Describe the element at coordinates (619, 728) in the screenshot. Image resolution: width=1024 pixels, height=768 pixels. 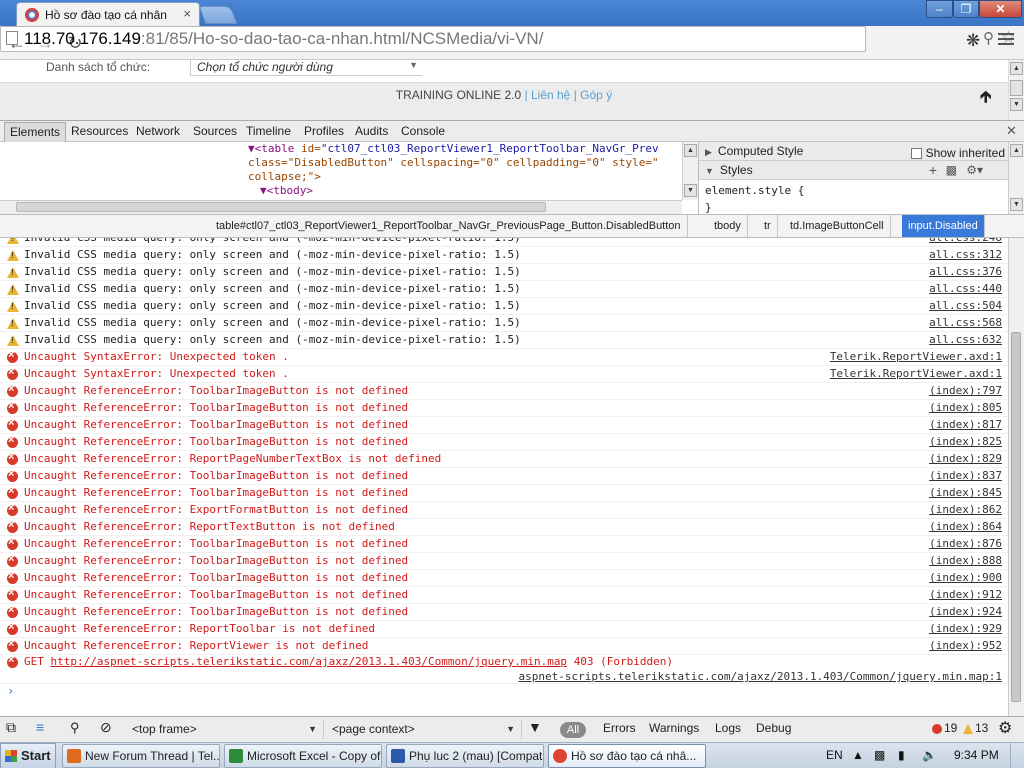
I see `filter-errors: Errors` at that location.